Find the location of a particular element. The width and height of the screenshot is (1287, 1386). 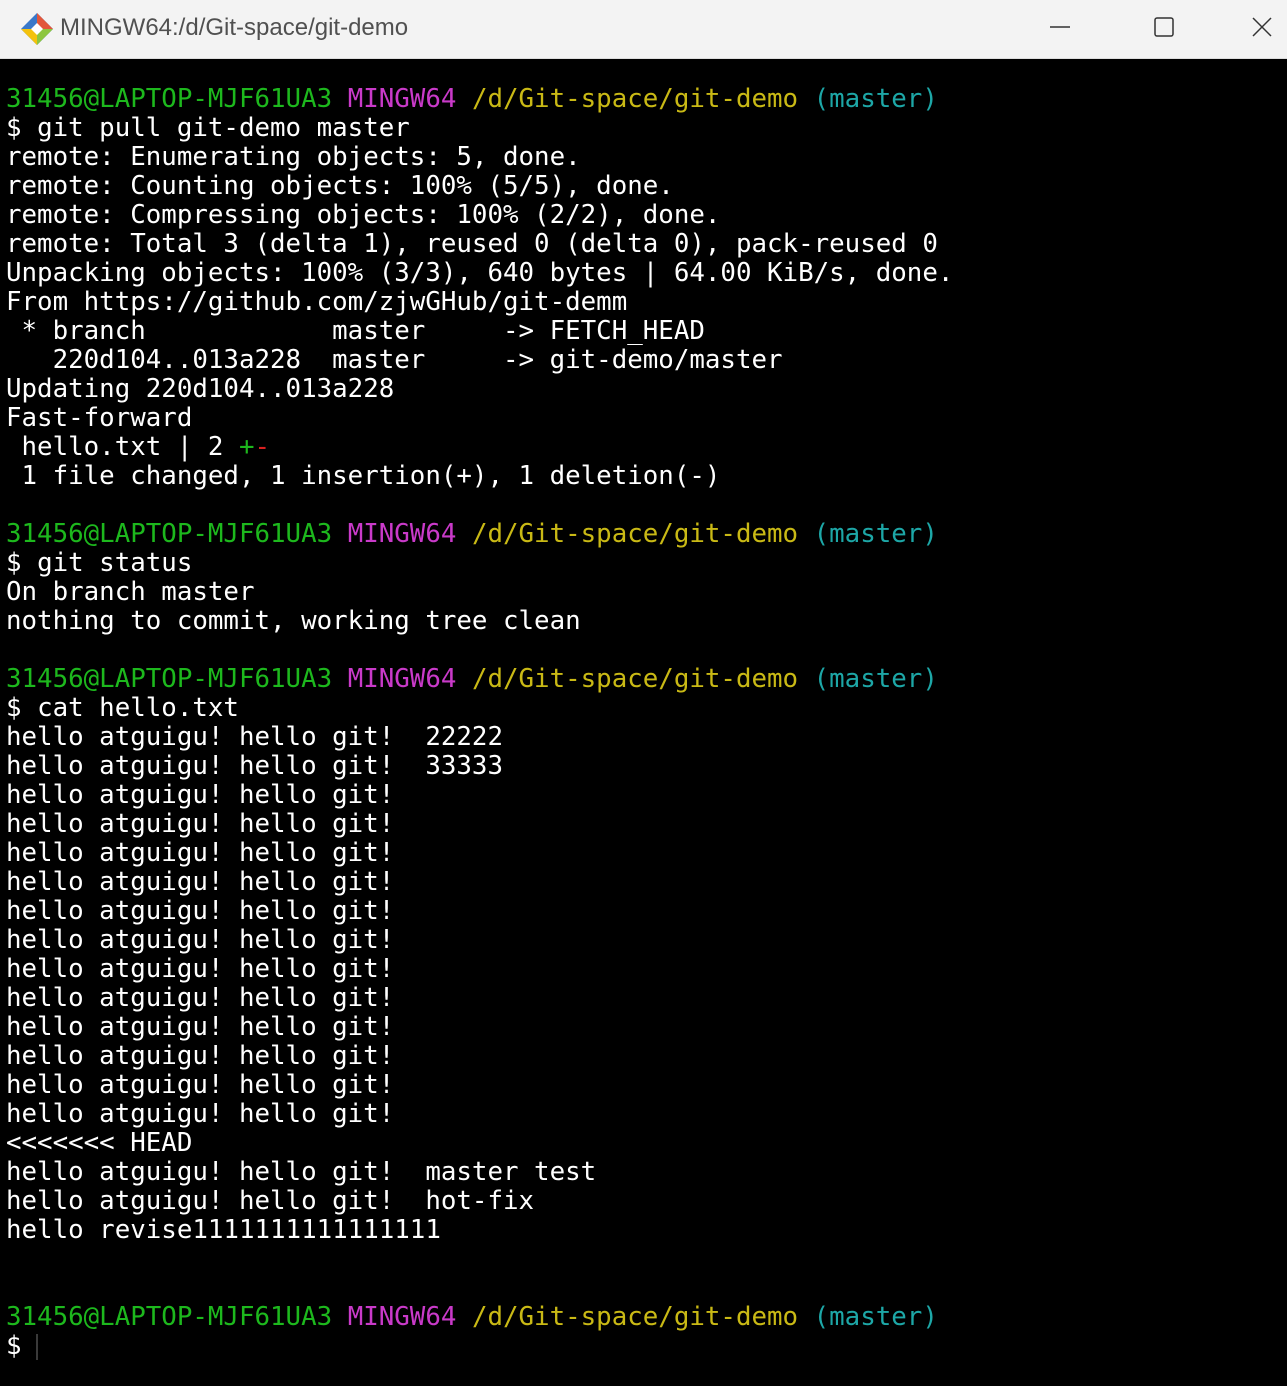

minimize-icon is located at coordinates (1060, 27).